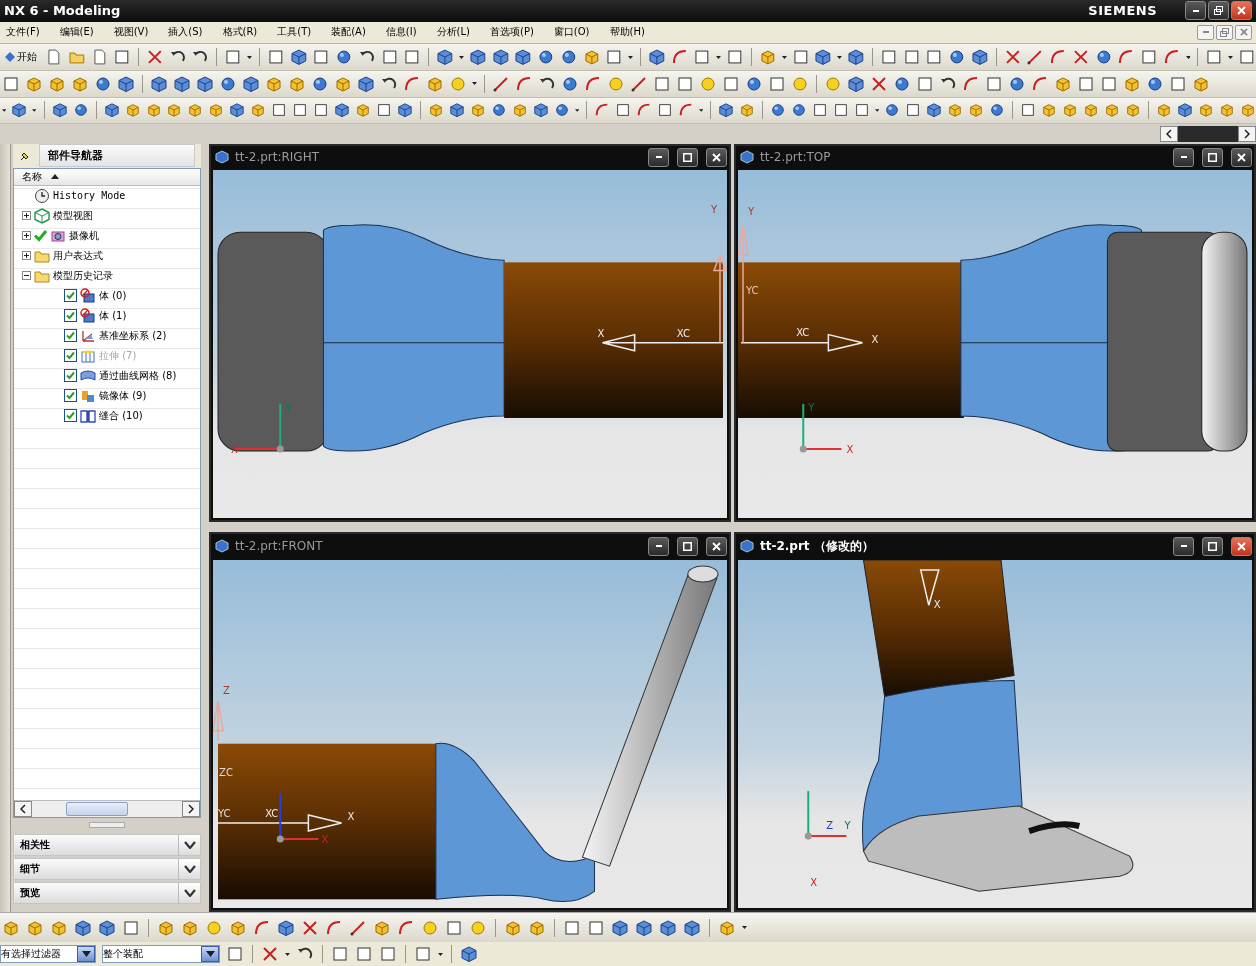  What do you see at coordinates (453, 32) in the screenshot?
I see `menu-item: 分析(L)` at bounding box center [453, 32].